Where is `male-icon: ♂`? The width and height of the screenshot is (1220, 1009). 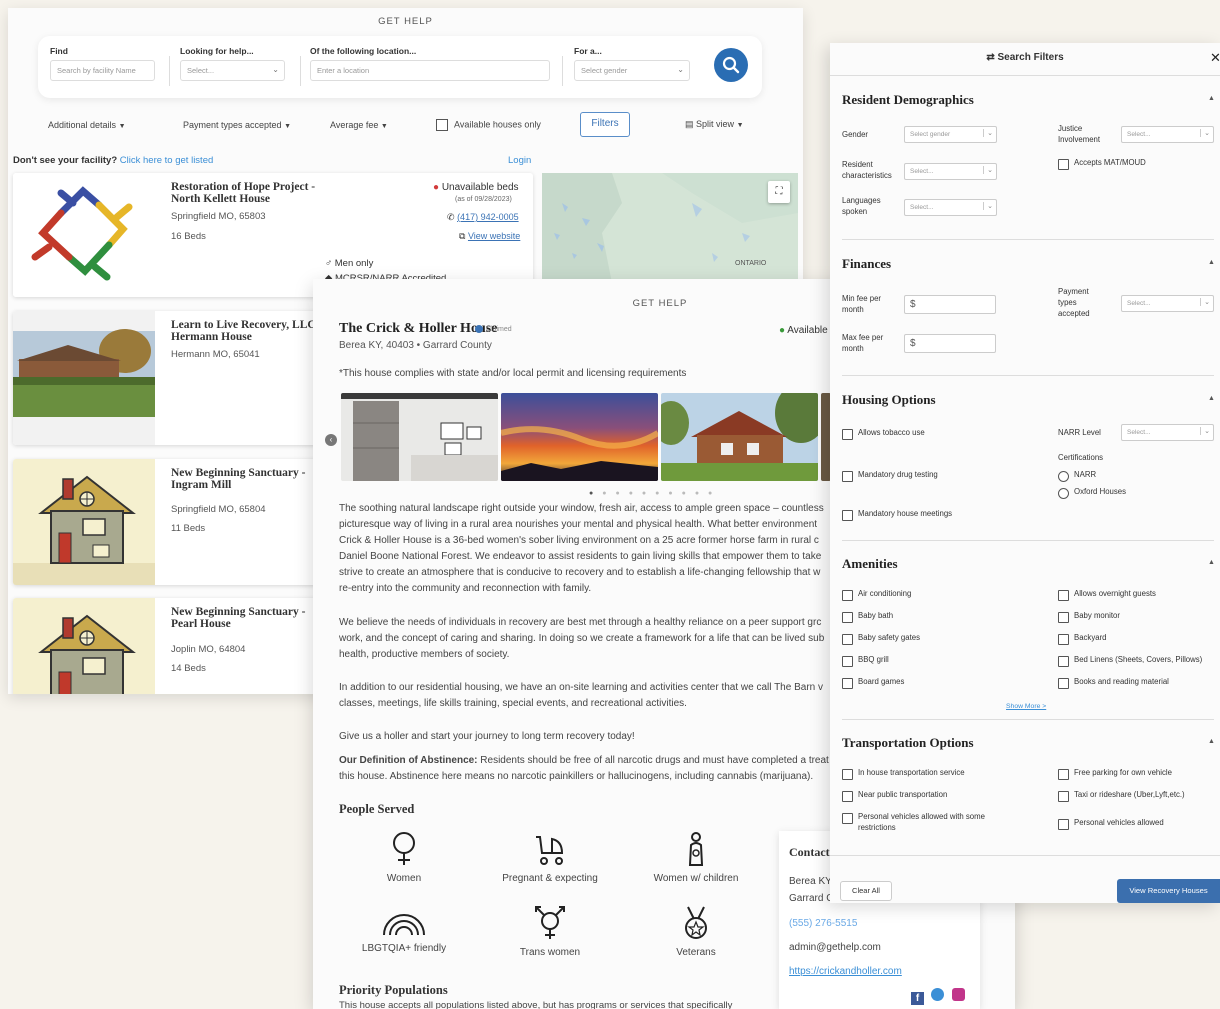
male-icon: ♂ is located at coordinates (329, 263).